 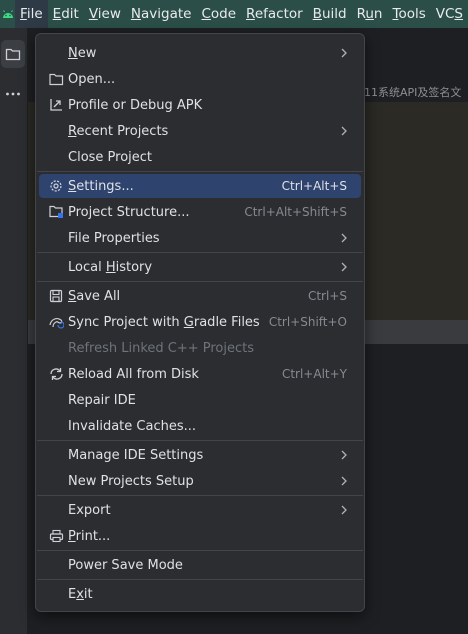 What do you see at coordinates (56, 212) in the screenshot?
I see `project-structure-icon` at bounding box center [56, 212].